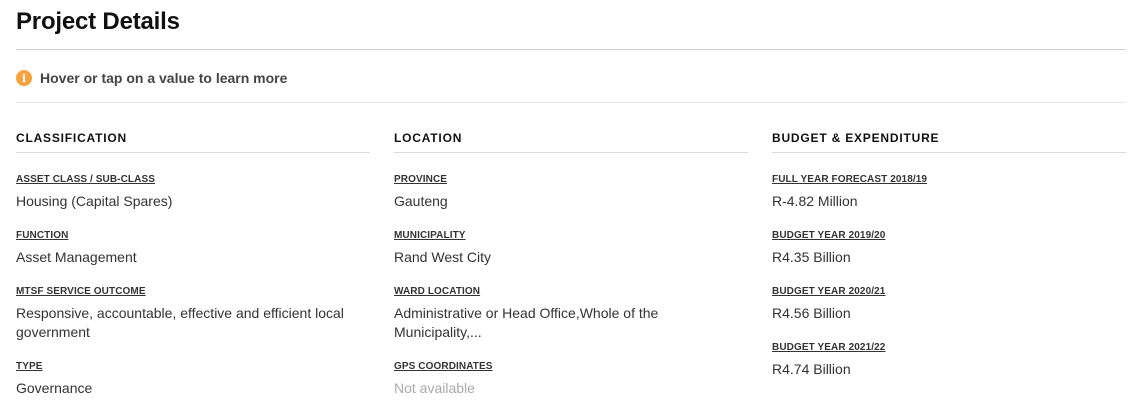 The image size is (1141, 418). Describe the element at coordinates (571, 102) in the screenshot. I see `hint-divider` at that location.